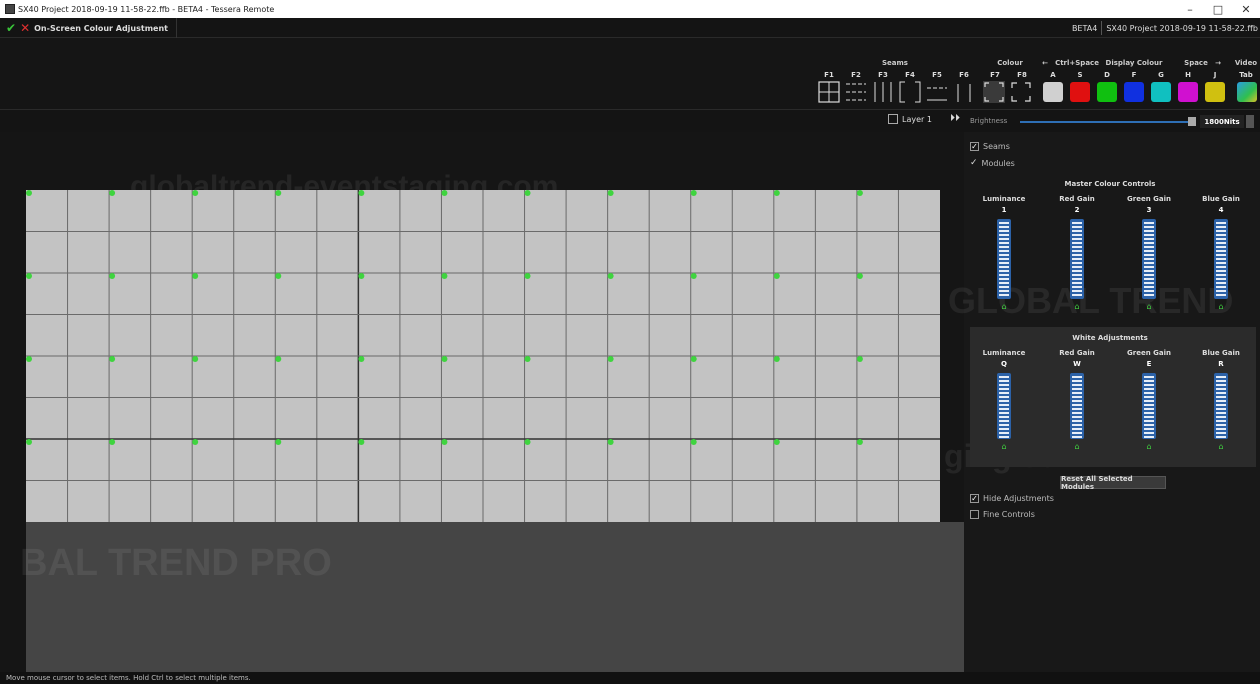 The width and height of the screenshot is (1260, 684). I want to click on seams-horizontal-icon, so click(856, 92).